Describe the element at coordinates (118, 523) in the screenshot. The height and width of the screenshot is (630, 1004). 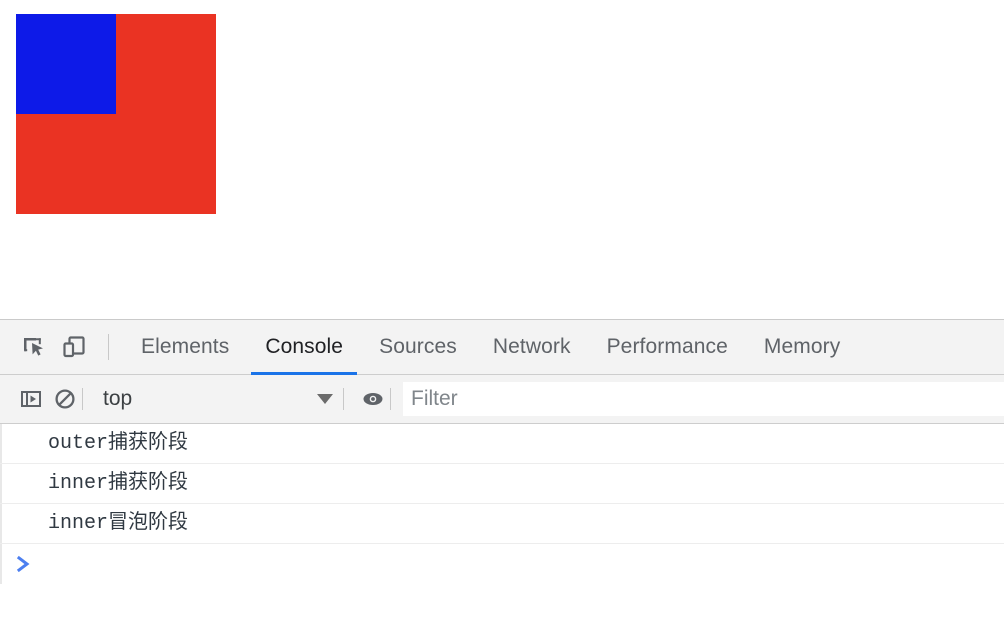
I see `console-message-text: inner冒泡阶段` at that location.